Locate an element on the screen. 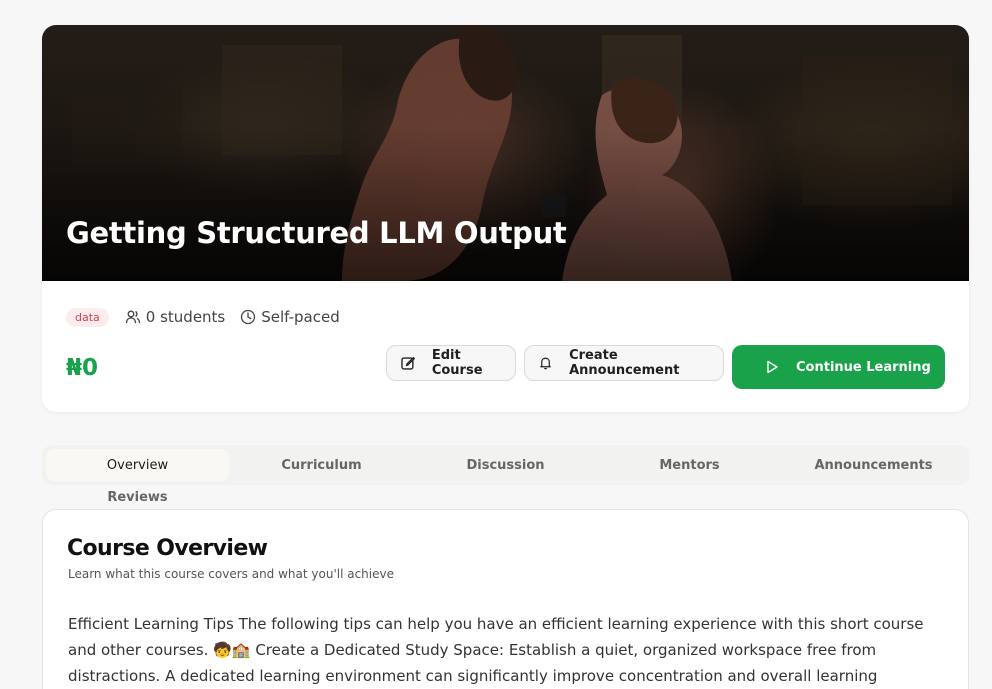 This screenshot has width=992, height=689. students-count: 0 students is located at coordinates (175, 317).